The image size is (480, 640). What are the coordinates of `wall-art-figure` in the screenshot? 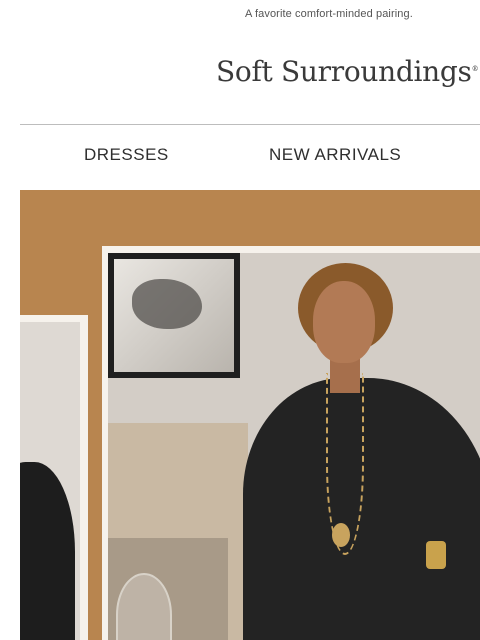 It's located at (167, 304).